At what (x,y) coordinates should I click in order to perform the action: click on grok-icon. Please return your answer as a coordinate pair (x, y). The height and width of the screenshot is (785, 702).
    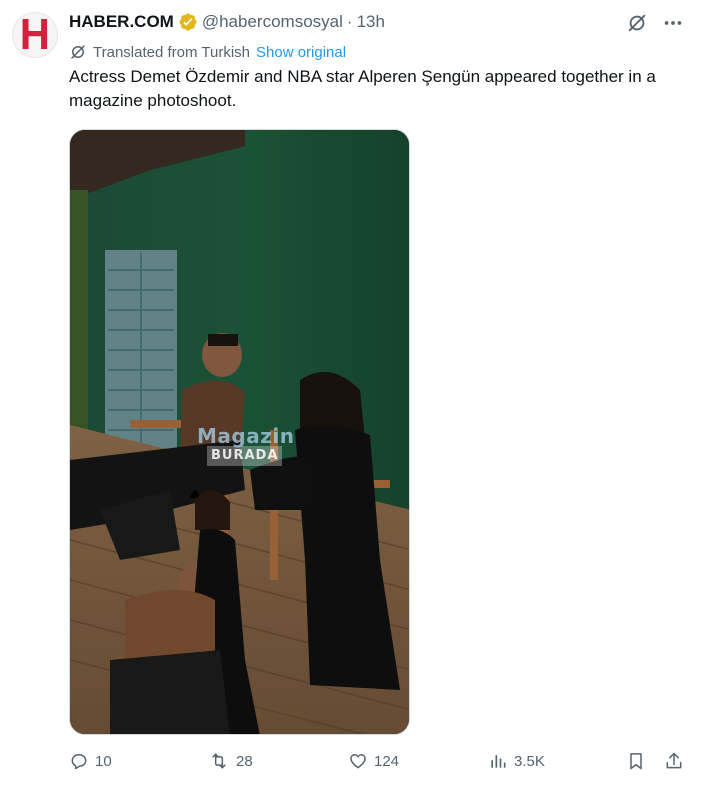
    Looking at the image, I should click on (637, 23).